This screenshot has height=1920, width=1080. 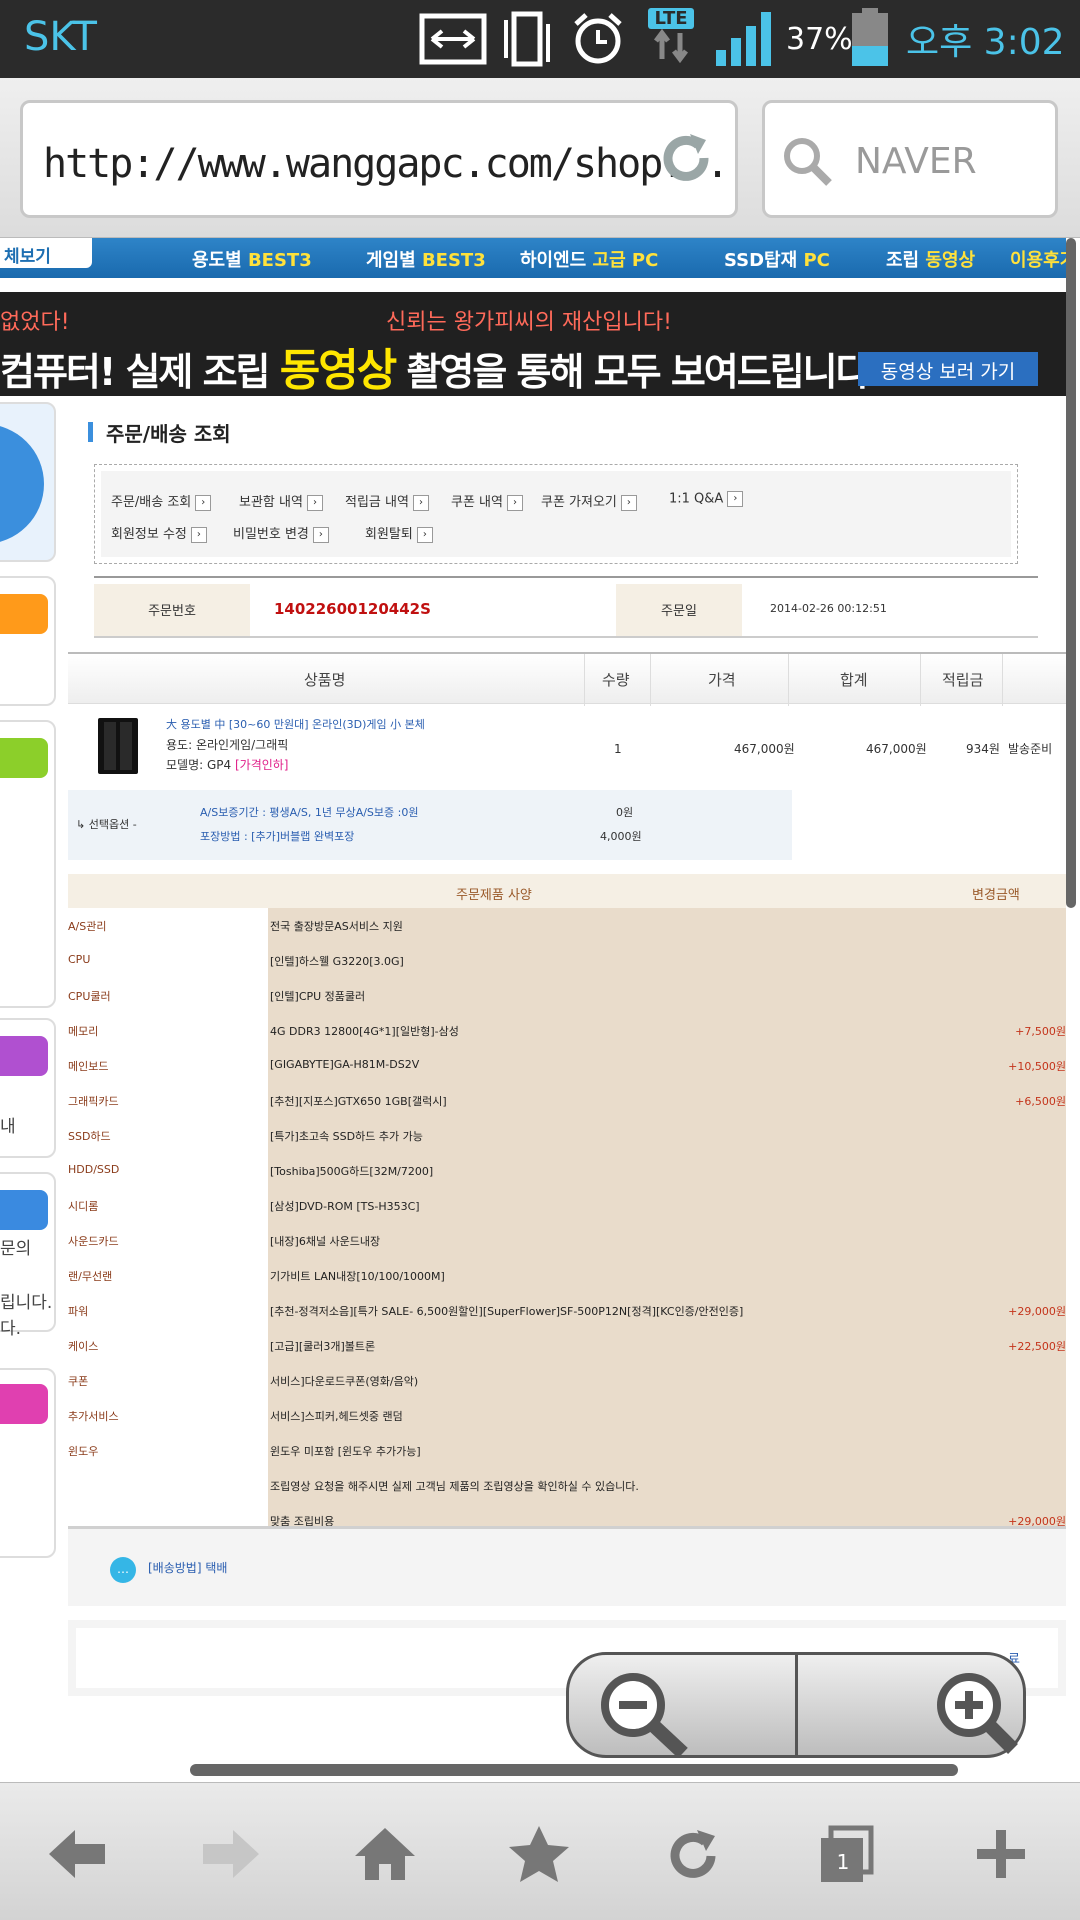 What do you see at coordinates (159, 533) in the screenshot?
I see `menu-edit-profile: 회원정보 수정 ›` at bounding box center [159, 533].